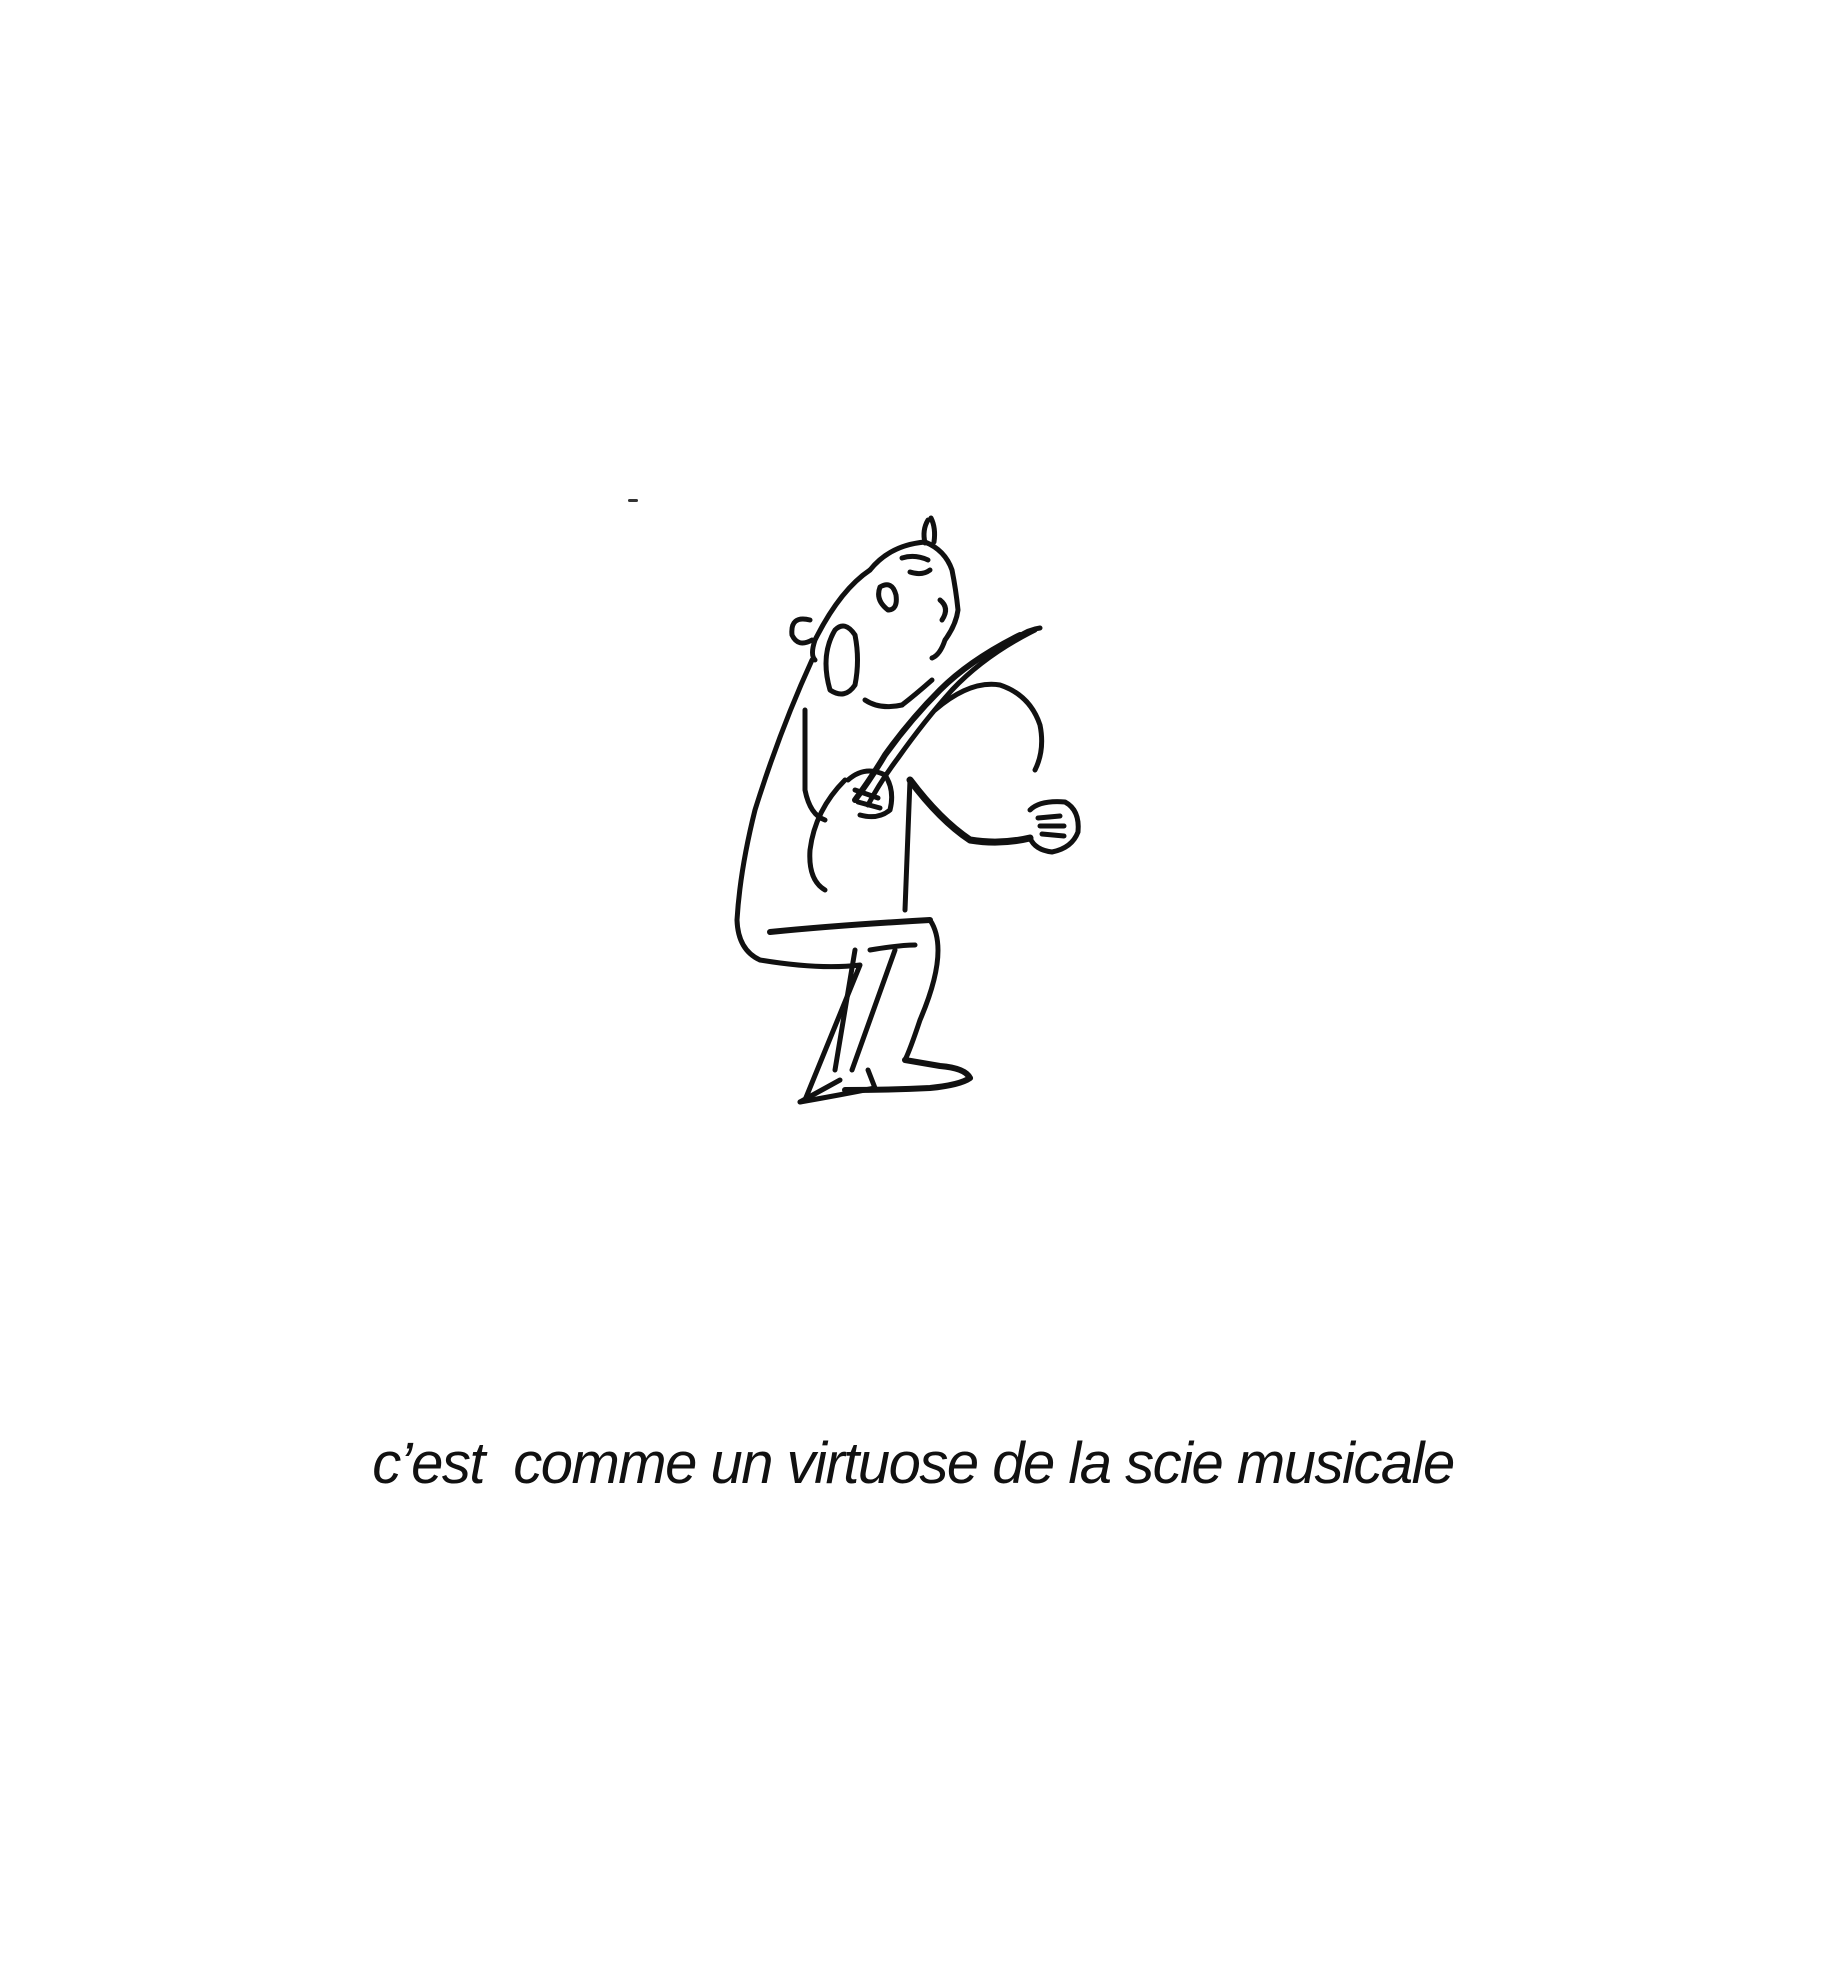 The image size is (1826, 1978). Describe the element at coordinates (774, 810) in the screenshot. I see `back-outline` at that location.